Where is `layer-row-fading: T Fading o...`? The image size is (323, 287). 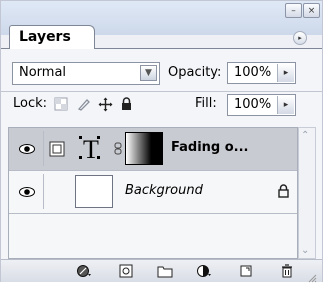 layer-row-fading: T Fading o... is located at coordinates (153, 149).